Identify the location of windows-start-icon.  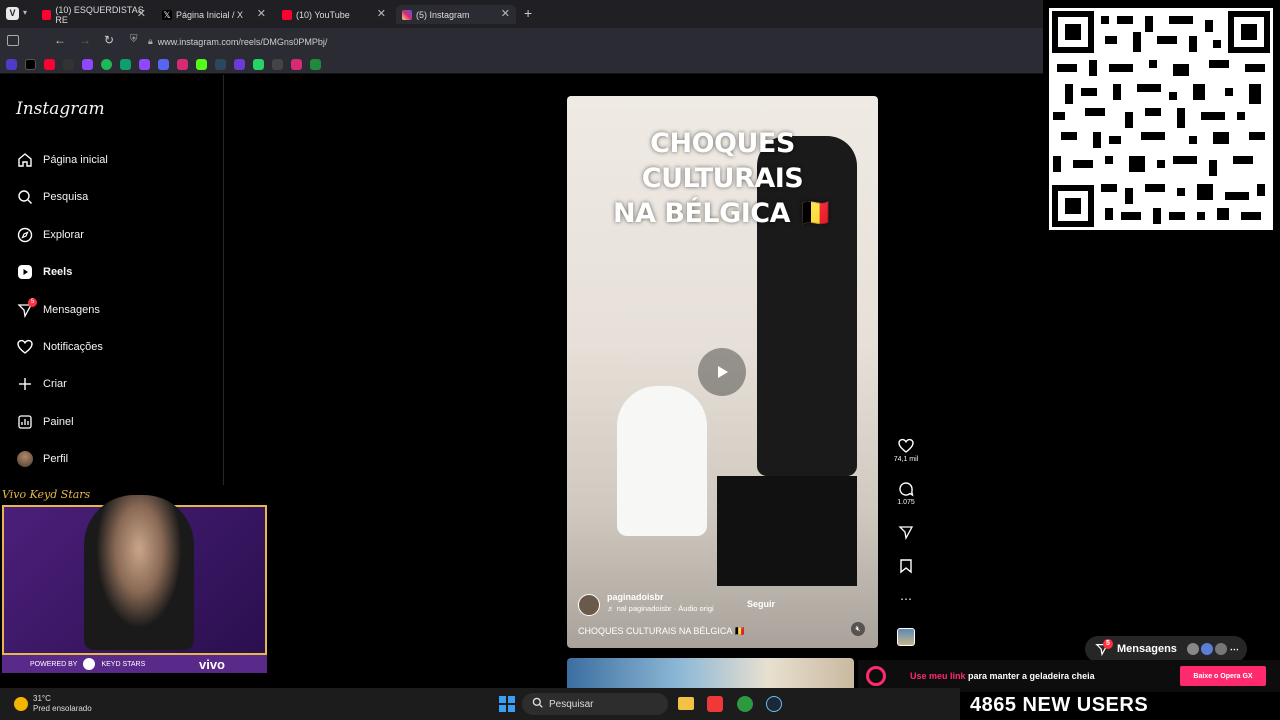
(507, 704).